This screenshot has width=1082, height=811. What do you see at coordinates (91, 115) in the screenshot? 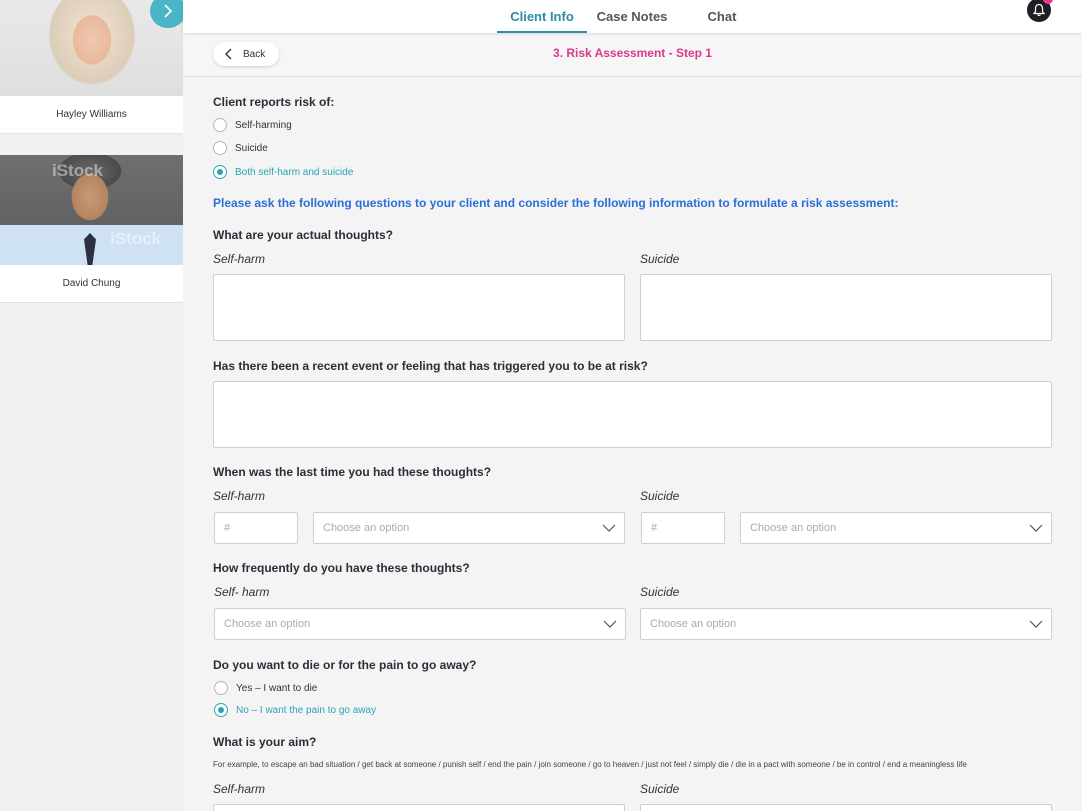
I see `client-name: Hayley Williams` at bounding box center [91, 115].